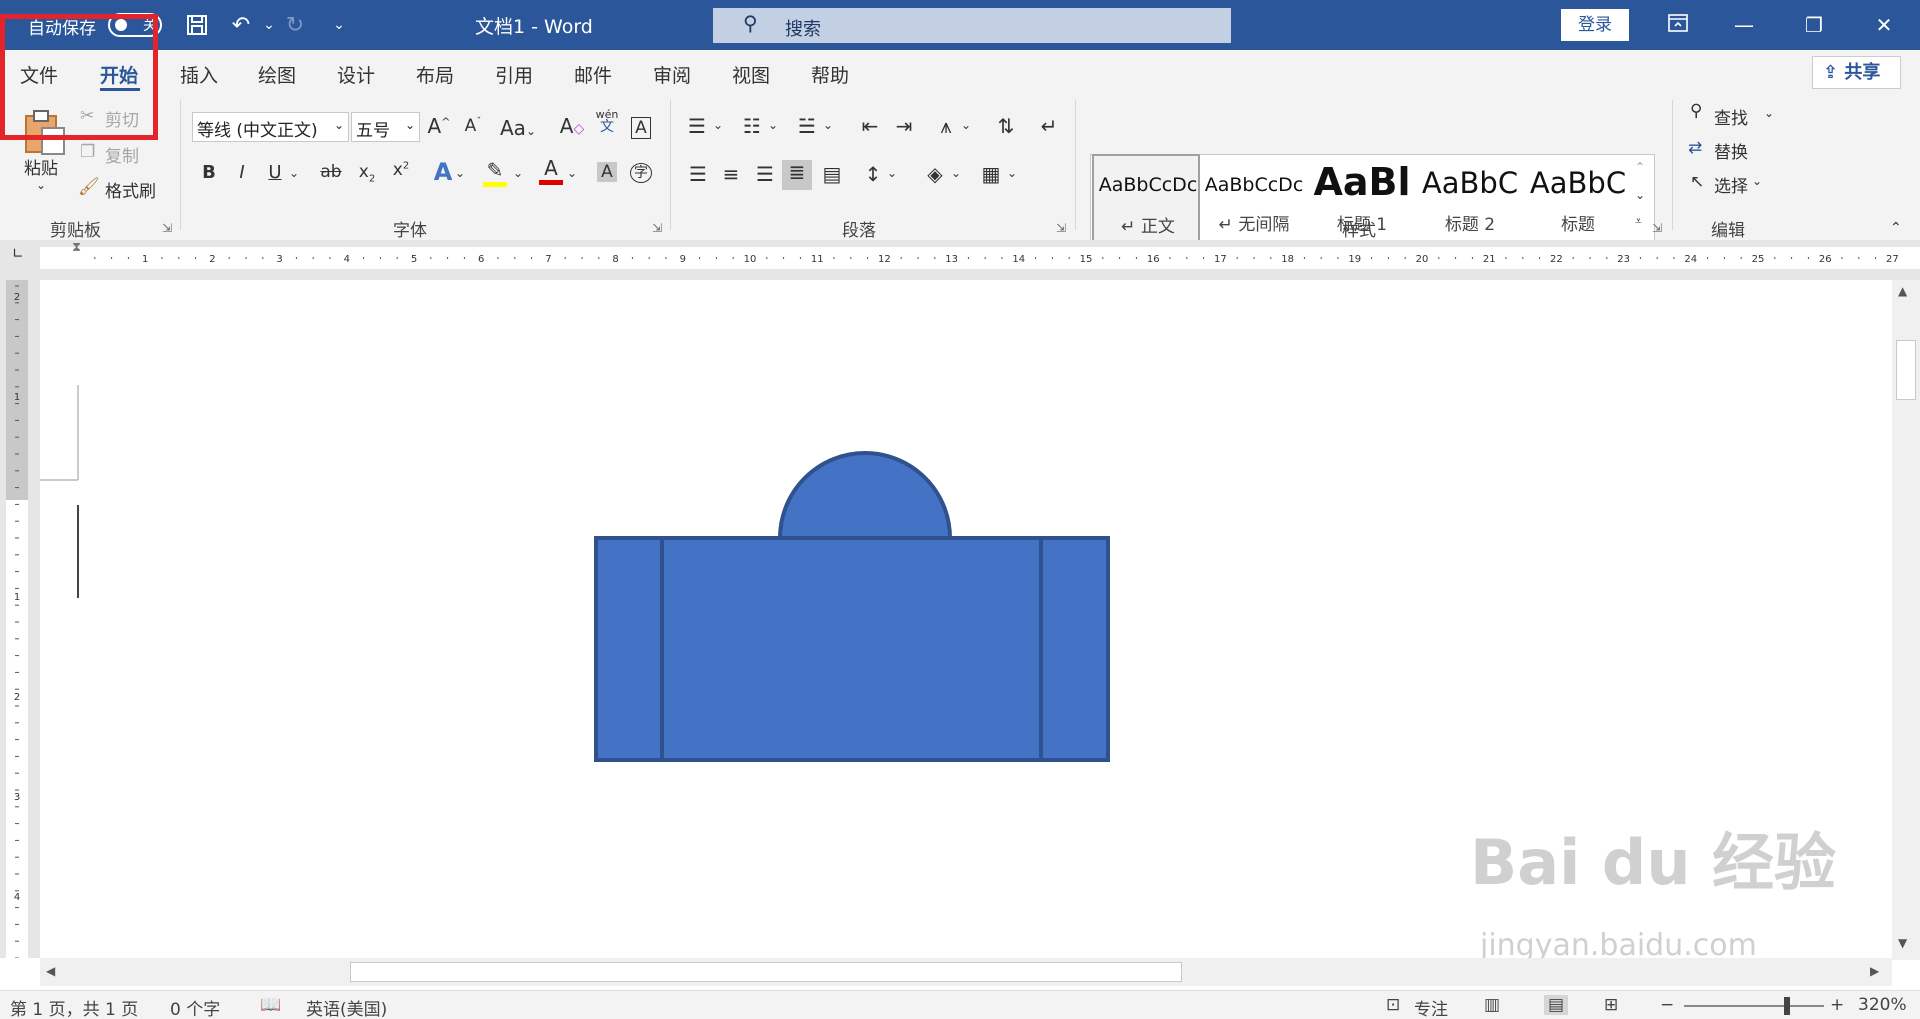 The height and width of the screenshot is (1019, 1920). Describe the element at coordinates (270, 1005) in the screenshot. I see `proofing-icon: 📖` at that location.